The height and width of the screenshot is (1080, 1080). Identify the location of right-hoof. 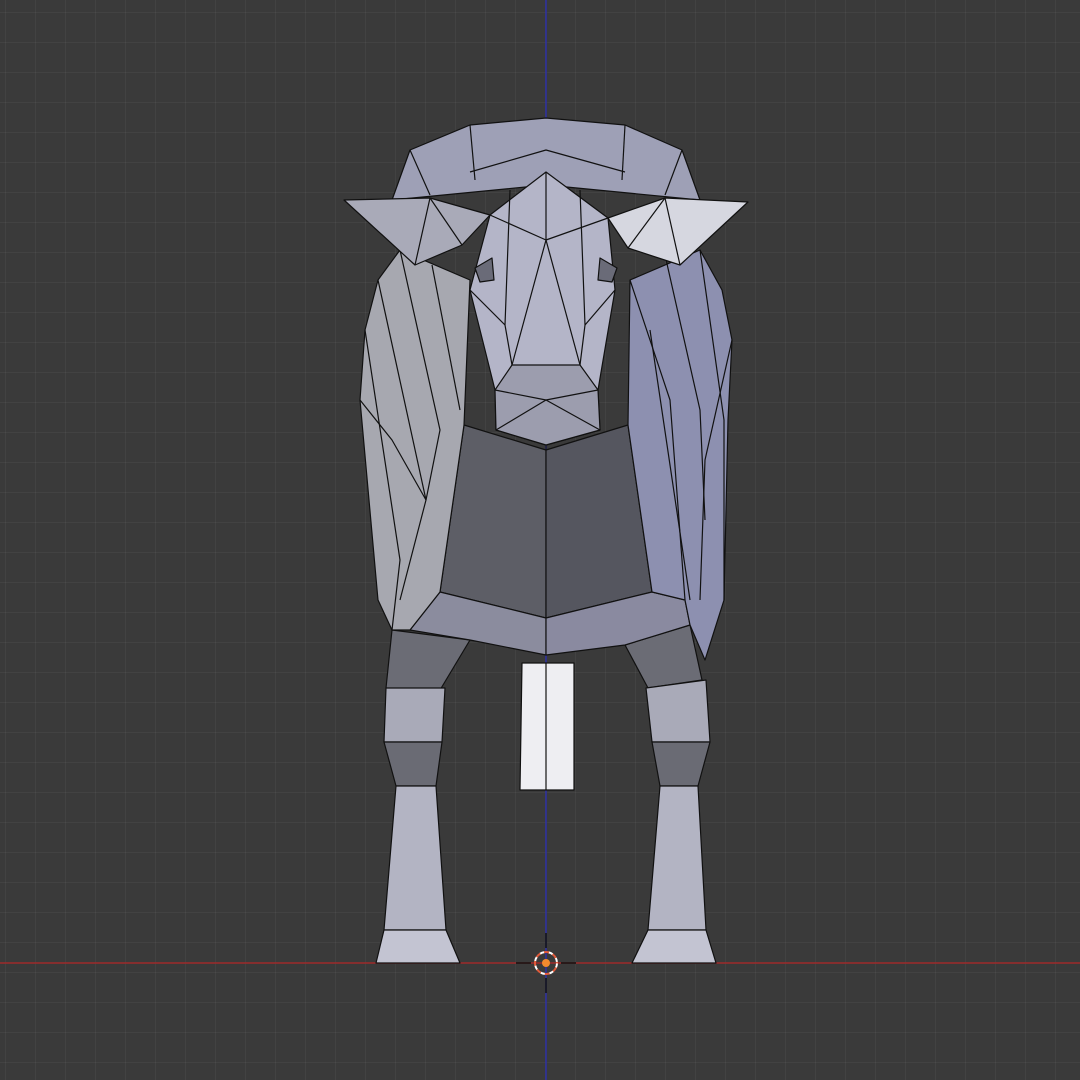
(674, 946).